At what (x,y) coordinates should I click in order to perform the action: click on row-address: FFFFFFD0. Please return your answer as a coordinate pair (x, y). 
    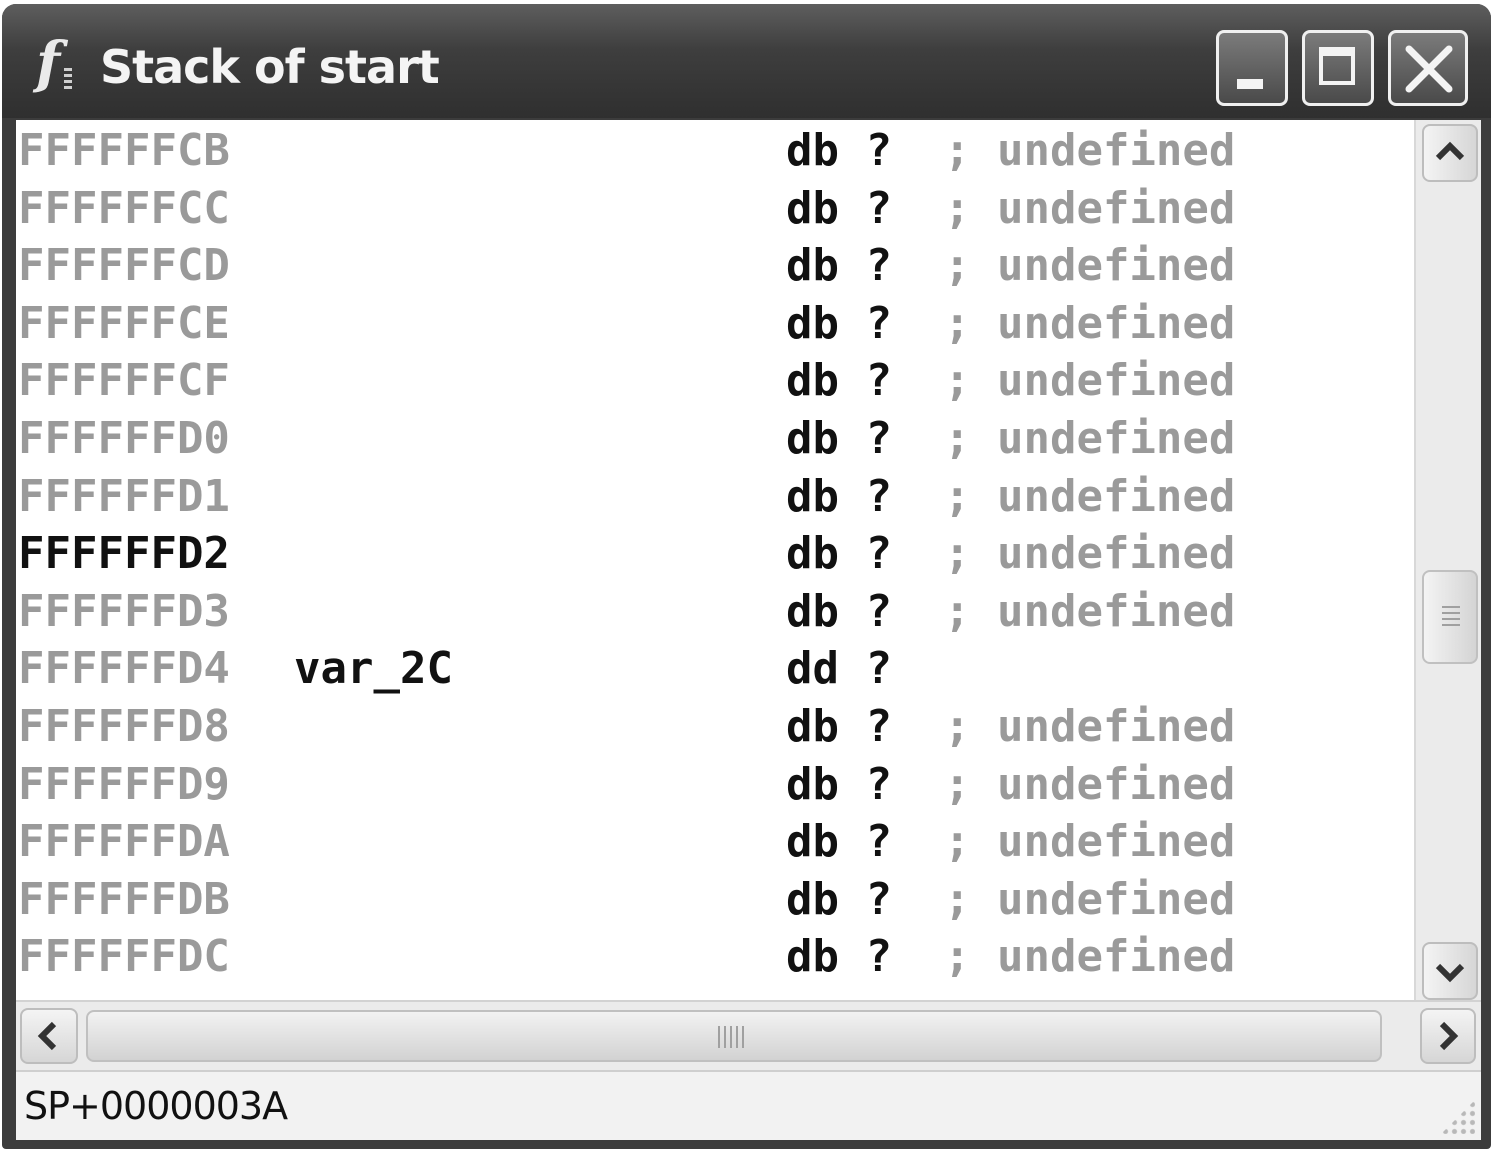
    Looking at the image, I should click on (124, 438).